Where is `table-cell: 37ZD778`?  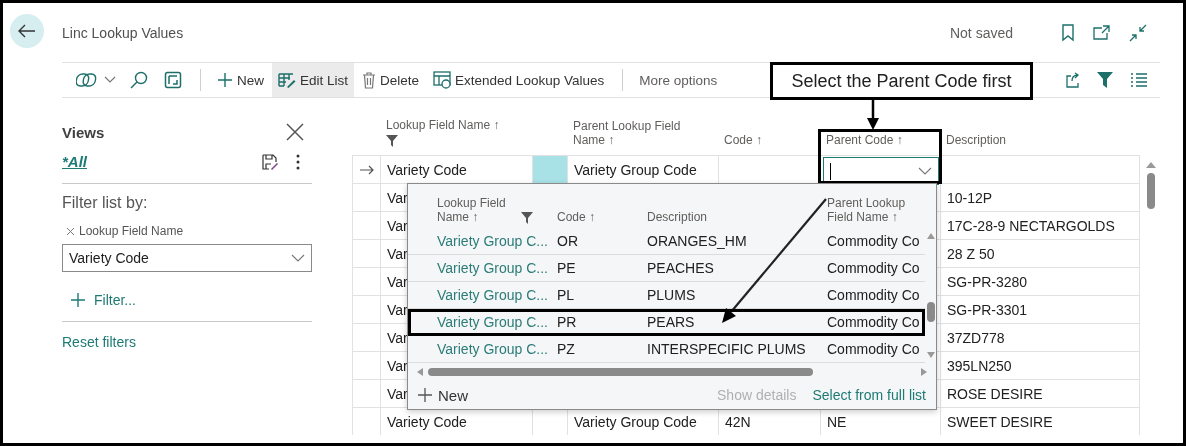
table-cell: 37ZD778 is located at coordinates (976, 337).